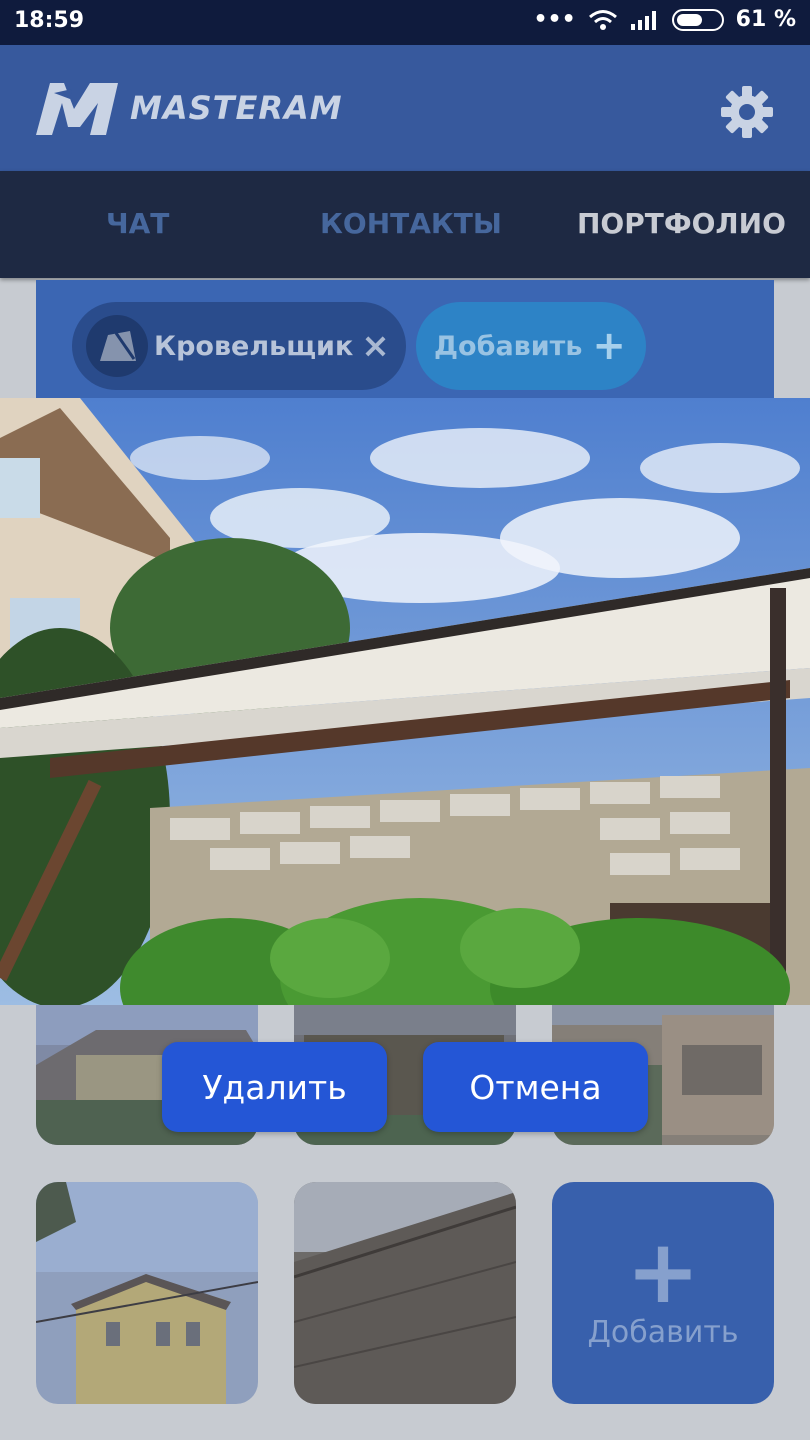 This screenshot has height=1440, width=810. What do you see at coordinates (681, 223) in the screenshot?
I see `tab-portfolio: ПОРТФОЛИО` at bounding box center [681, 223].